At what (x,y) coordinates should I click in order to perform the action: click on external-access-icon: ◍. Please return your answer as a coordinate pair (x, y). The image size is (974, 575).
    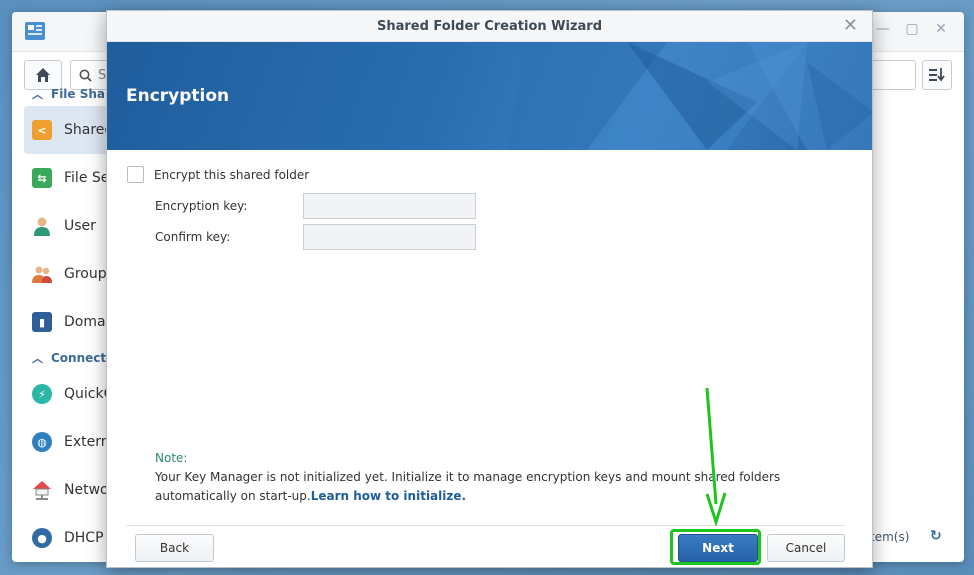
    Looking at the image, I should click on (42, 442).